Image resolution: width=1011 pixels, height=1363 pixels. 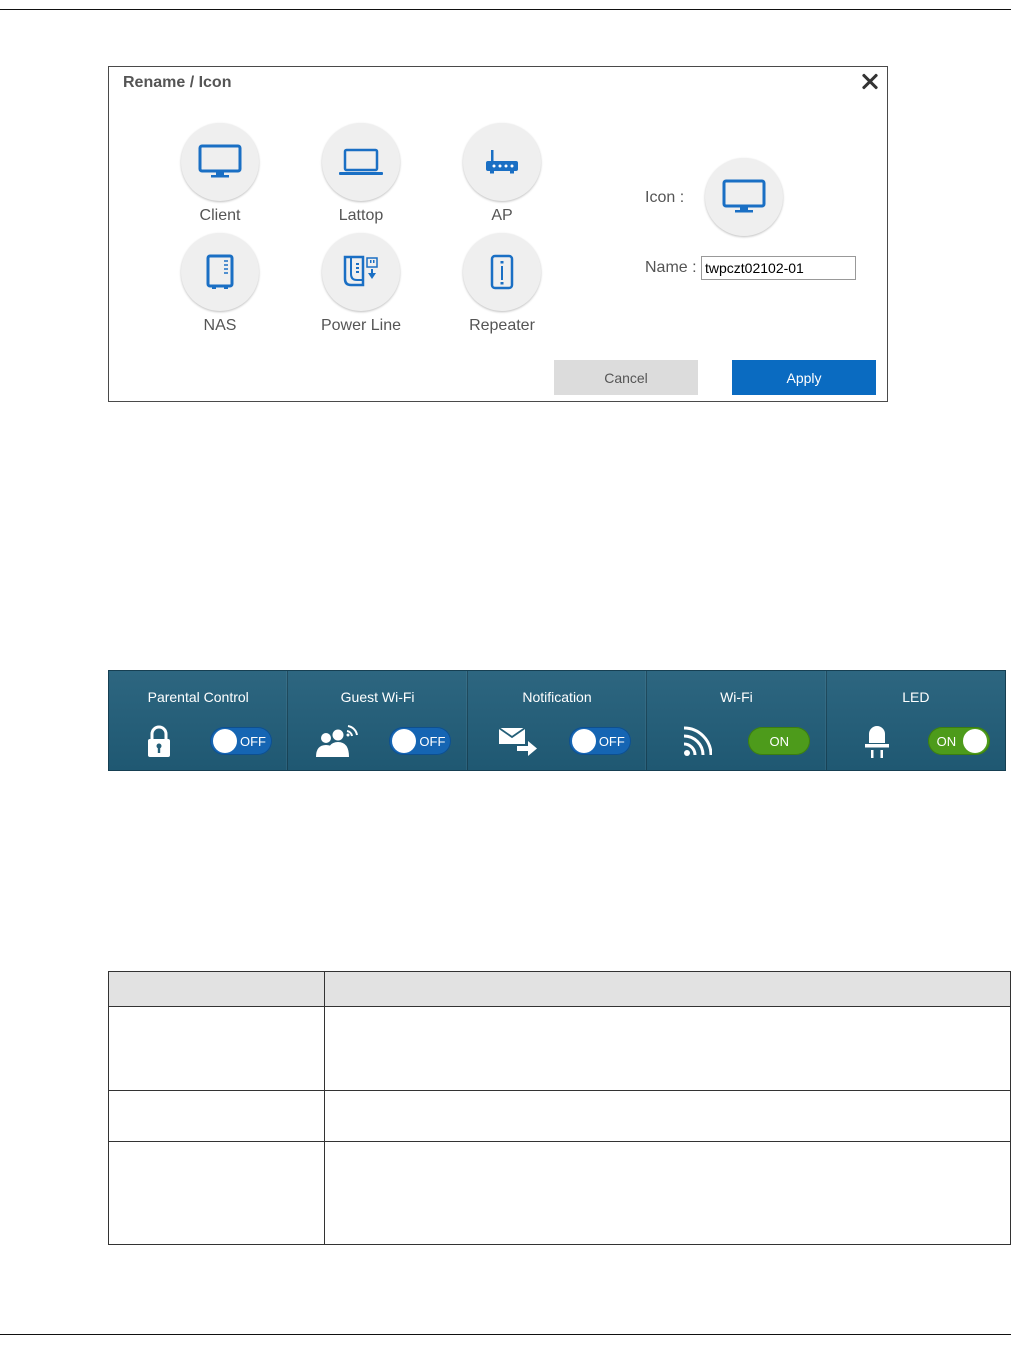 What do you see at coordinates (361, 325) in the screenshot?
I see `icon-option-label: Power Line` at bounding box center [361, 325].